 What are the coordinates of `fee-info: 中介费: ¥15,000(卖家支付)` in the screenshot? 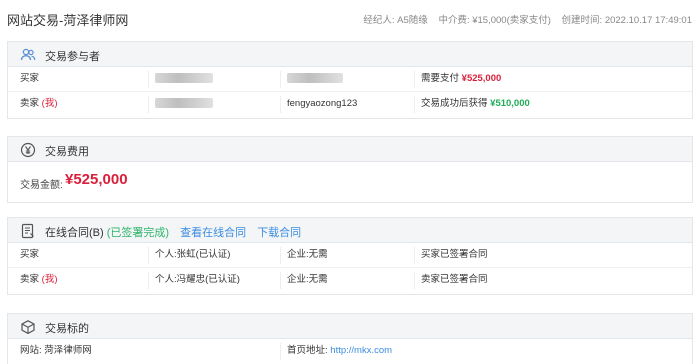 It's located at (494, 20).